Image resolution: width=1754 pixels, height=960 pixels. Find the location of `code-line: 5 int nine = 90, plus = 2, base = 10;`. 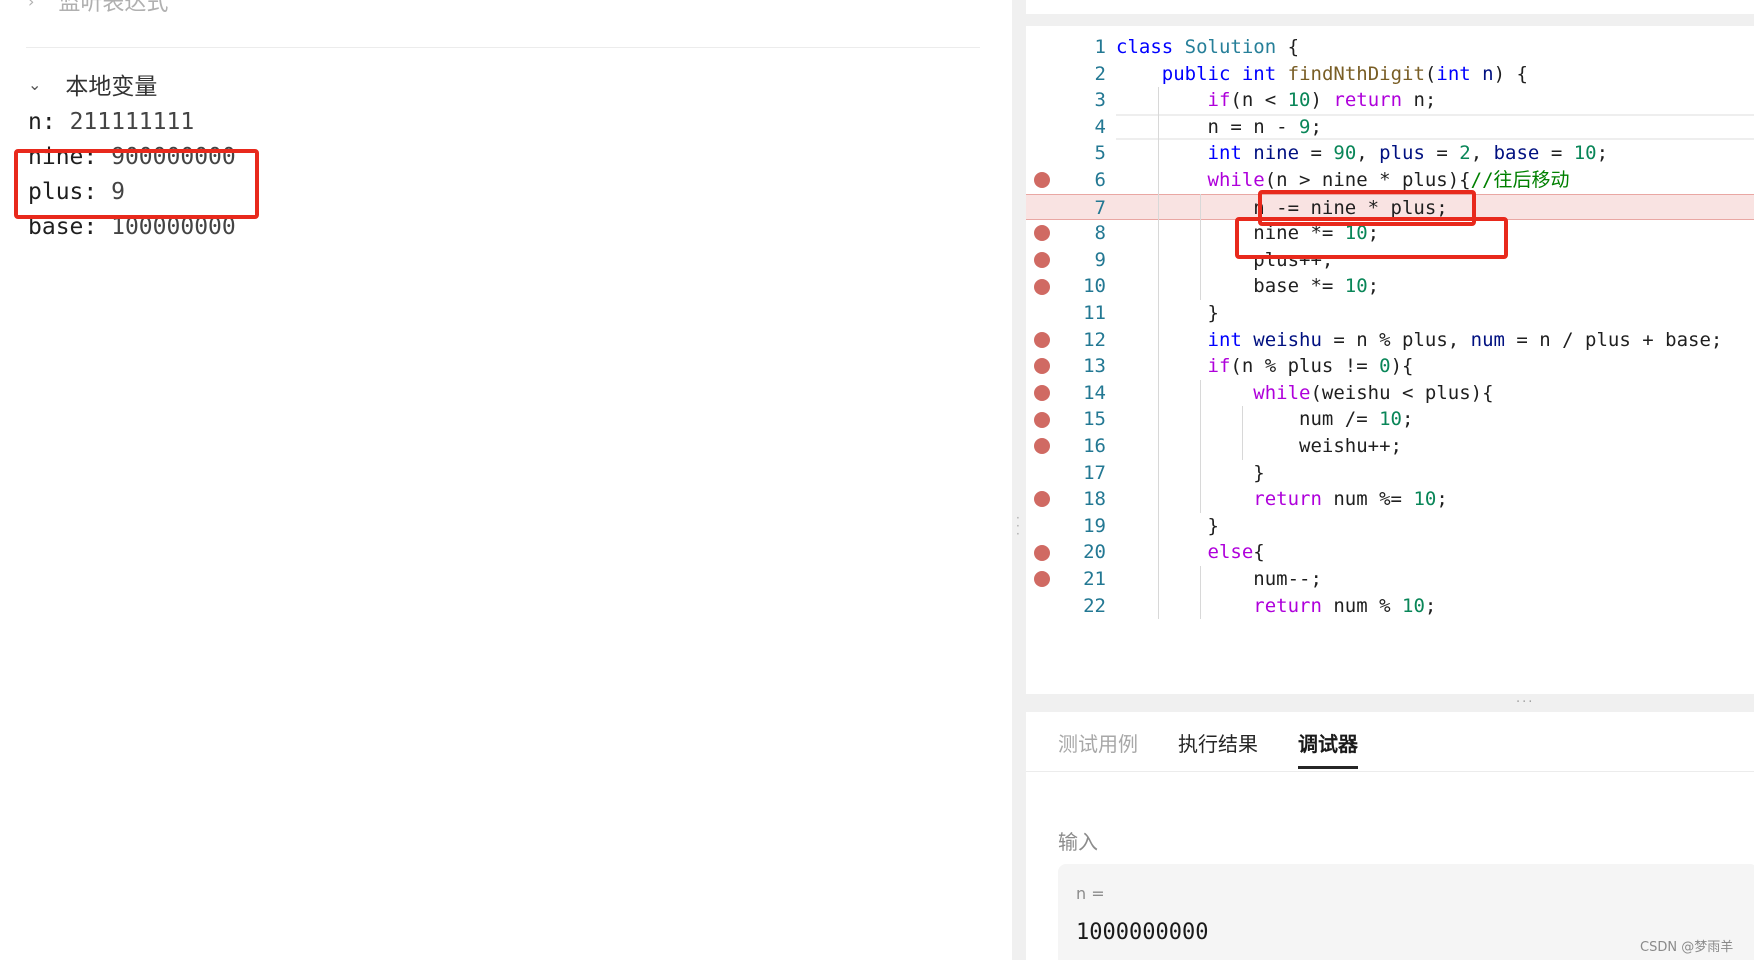

code-line: 5 int nine = 90, plus = 2, base = 10; is located at coordinates (1390, 153).